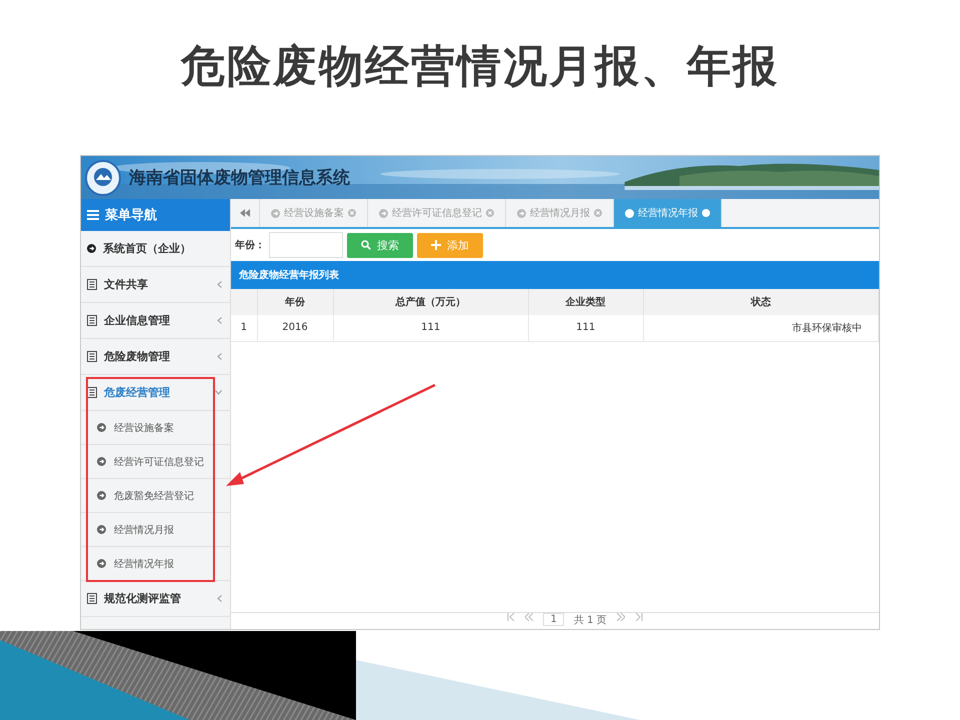 This screenshot has height=720, width=960. Describe the element at coordinates (511, 617) in the screenshot. I see `first-page-icon` at that location.